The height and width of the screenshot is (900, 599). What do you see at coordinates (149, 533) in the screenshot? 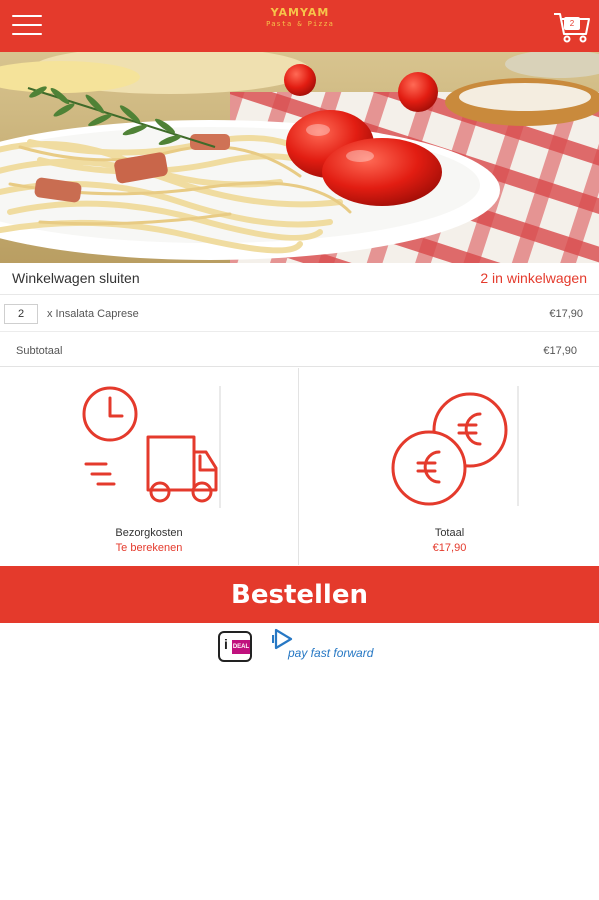
I see `delivery-cost-label: Bezorgkosten` at bounding box center [149, 533].